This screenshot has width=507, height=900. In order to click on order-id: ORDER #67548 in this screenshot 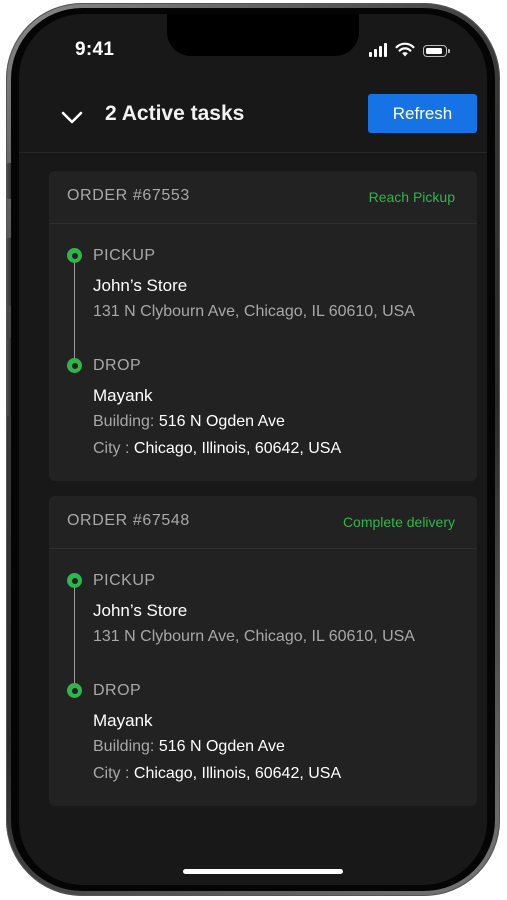, I will do `click(128, 520)`.